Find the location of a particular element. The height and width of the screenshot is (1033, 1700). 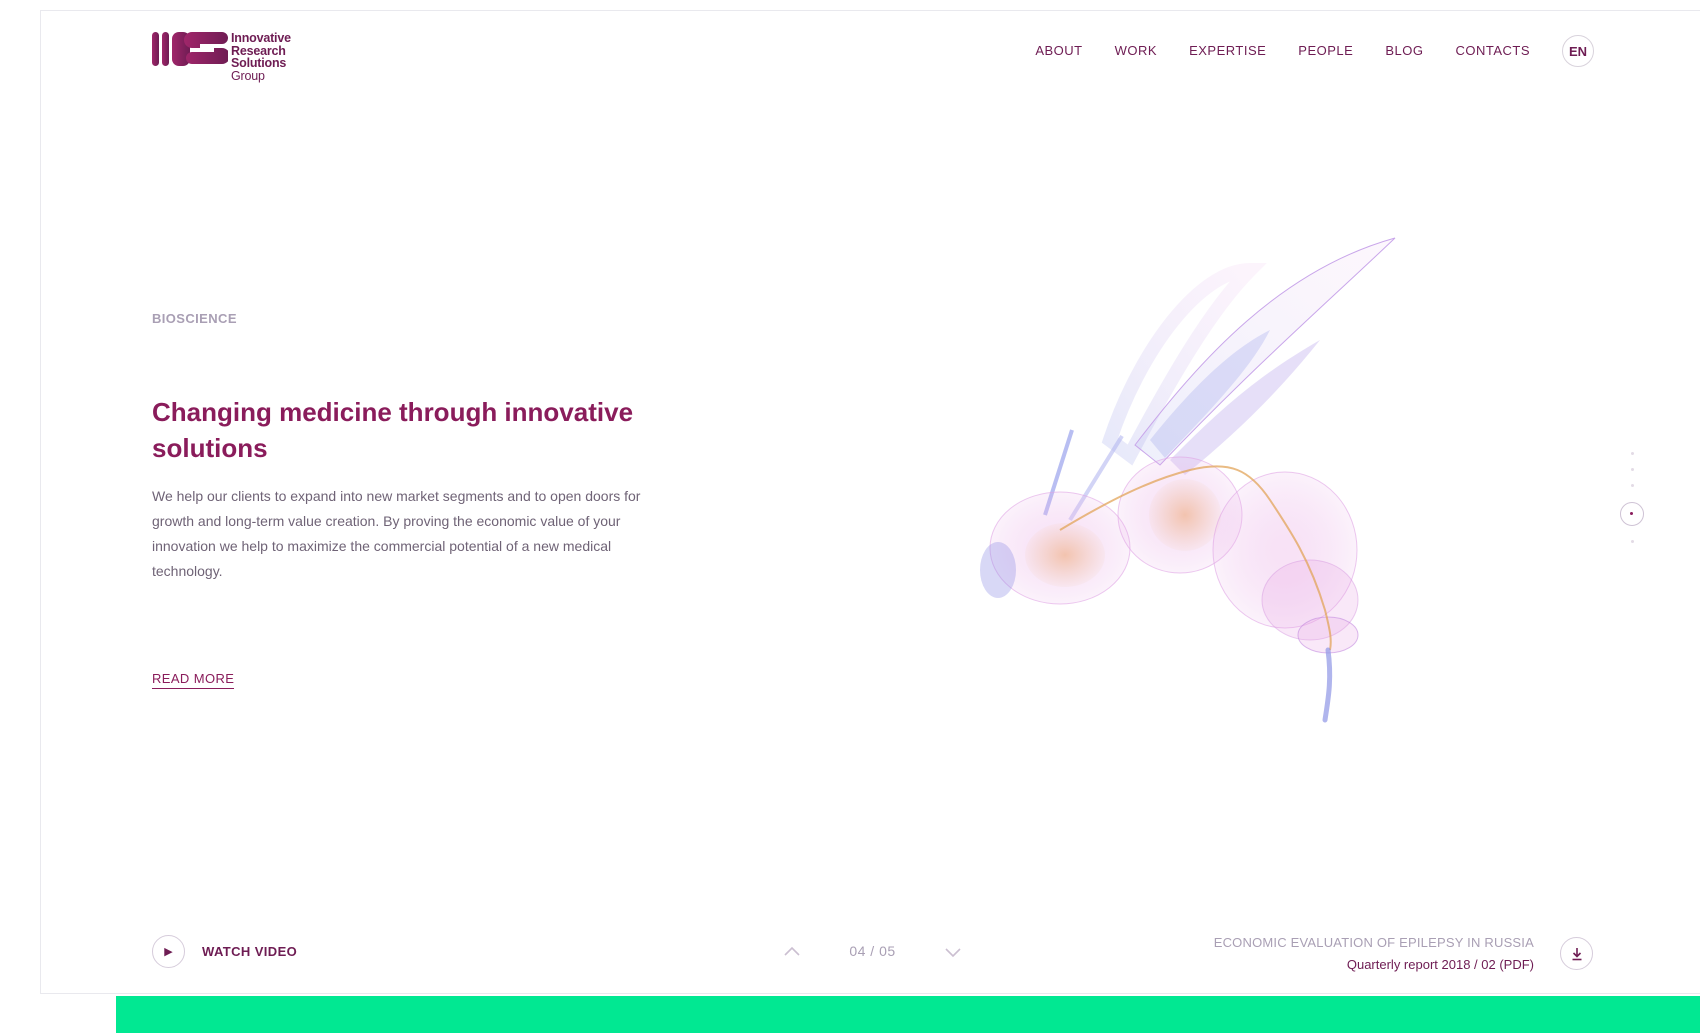

nav-item-expertise: EXPERTISE is located at coordinates (1227, 51).